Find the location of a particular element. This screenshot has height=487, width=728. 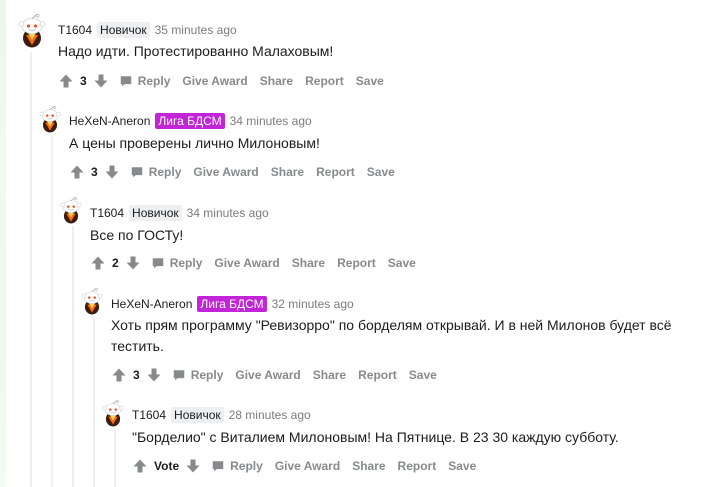

comment-text: Надо идти. Протестированно Малаховым! is located at coordinates (196, 51).